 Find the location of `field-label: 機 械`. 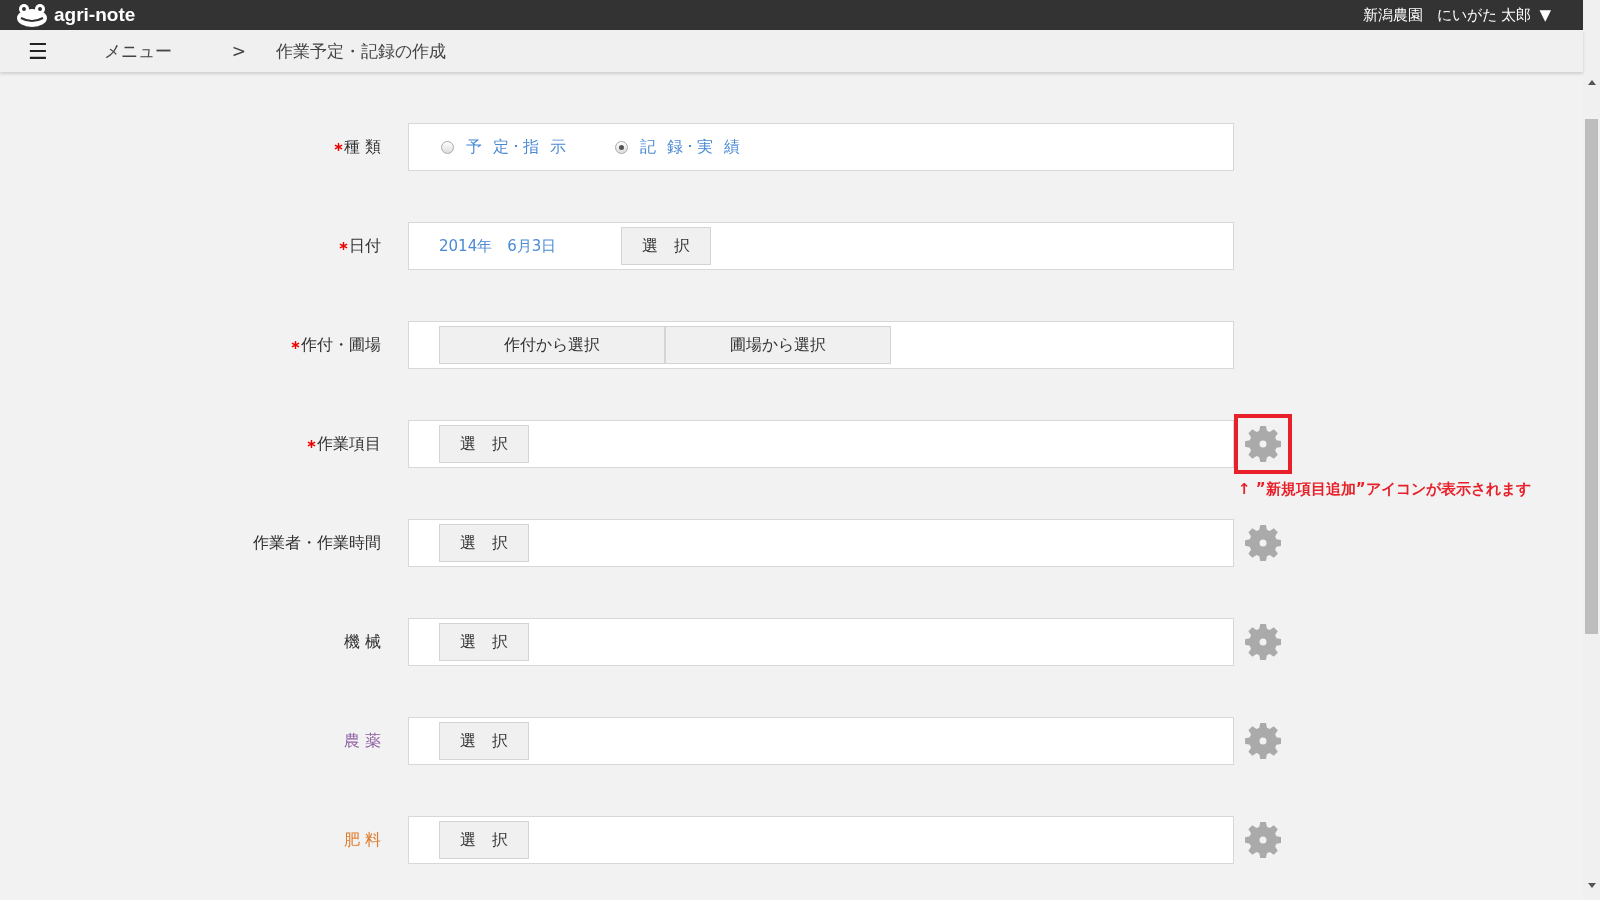

field-label: 機 械 is located at coordinates (362, 642).